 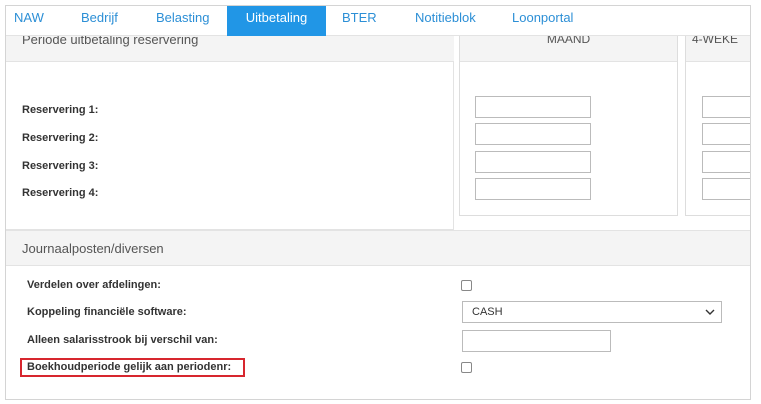 I want to click on reservering-2-label: Reservering 2:, so click(x=60, y=138).